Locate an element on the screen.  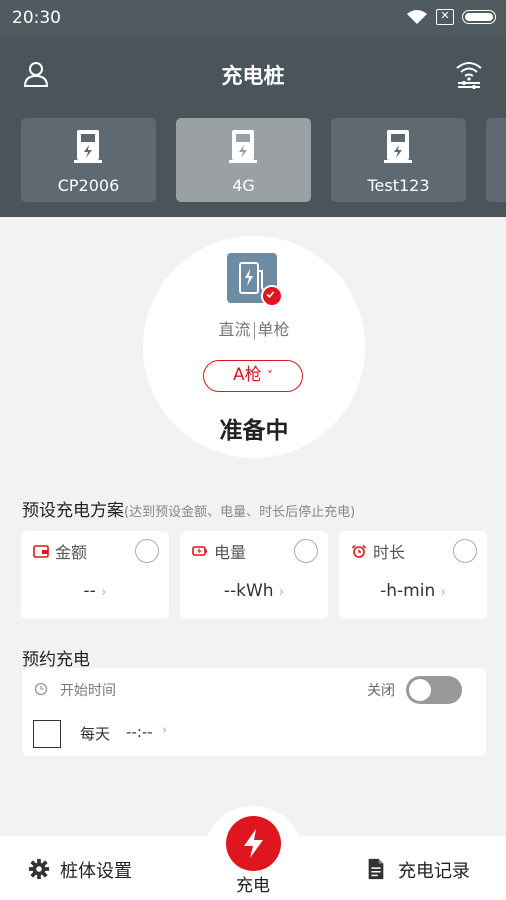
pile-settings-button: 桩体设置 is located at coordinates (80, 870).